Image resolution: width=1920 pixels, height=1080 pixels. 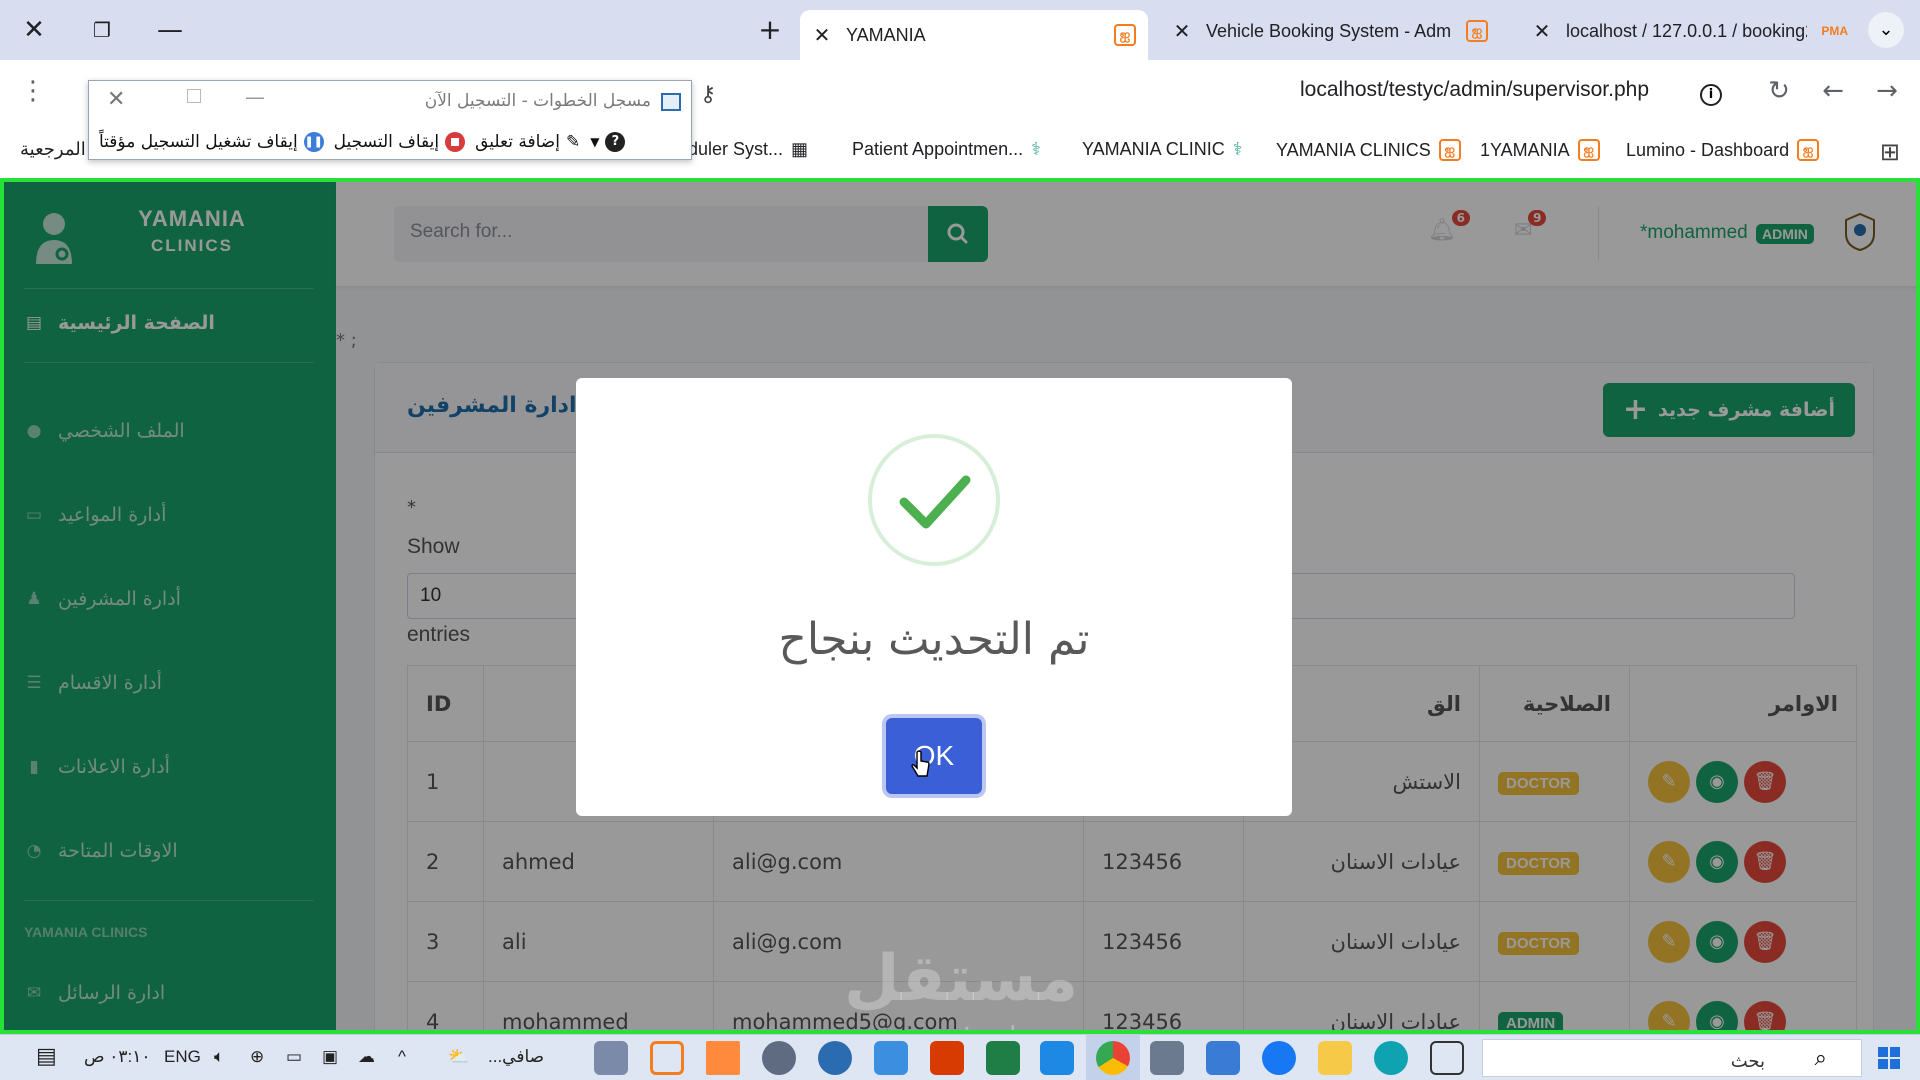 I want to click on bookmark-folder: المرجعية, so click(x=53, y=149).